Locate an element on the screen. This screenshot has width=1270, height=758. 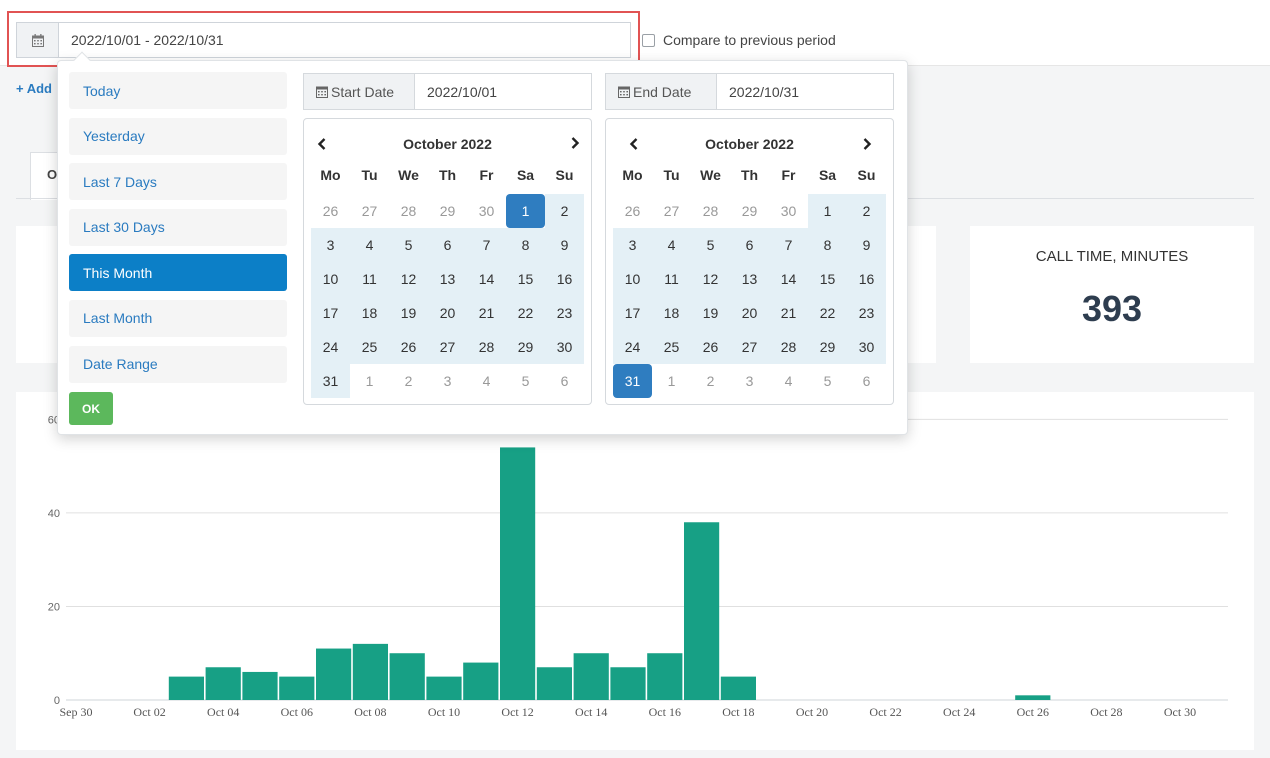
start-date-field: Start Date 2022/10/01 is located at coordinates (447, 91).